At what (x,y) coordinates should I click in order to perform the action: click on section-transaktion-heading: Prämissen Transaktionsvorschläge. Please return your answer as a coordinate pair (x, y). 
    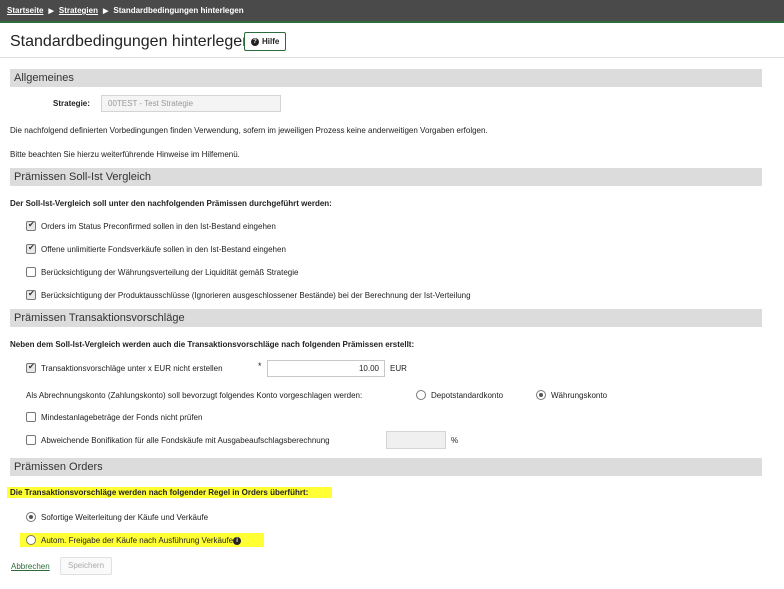
    Looking at the image, I should click on (386, 318).